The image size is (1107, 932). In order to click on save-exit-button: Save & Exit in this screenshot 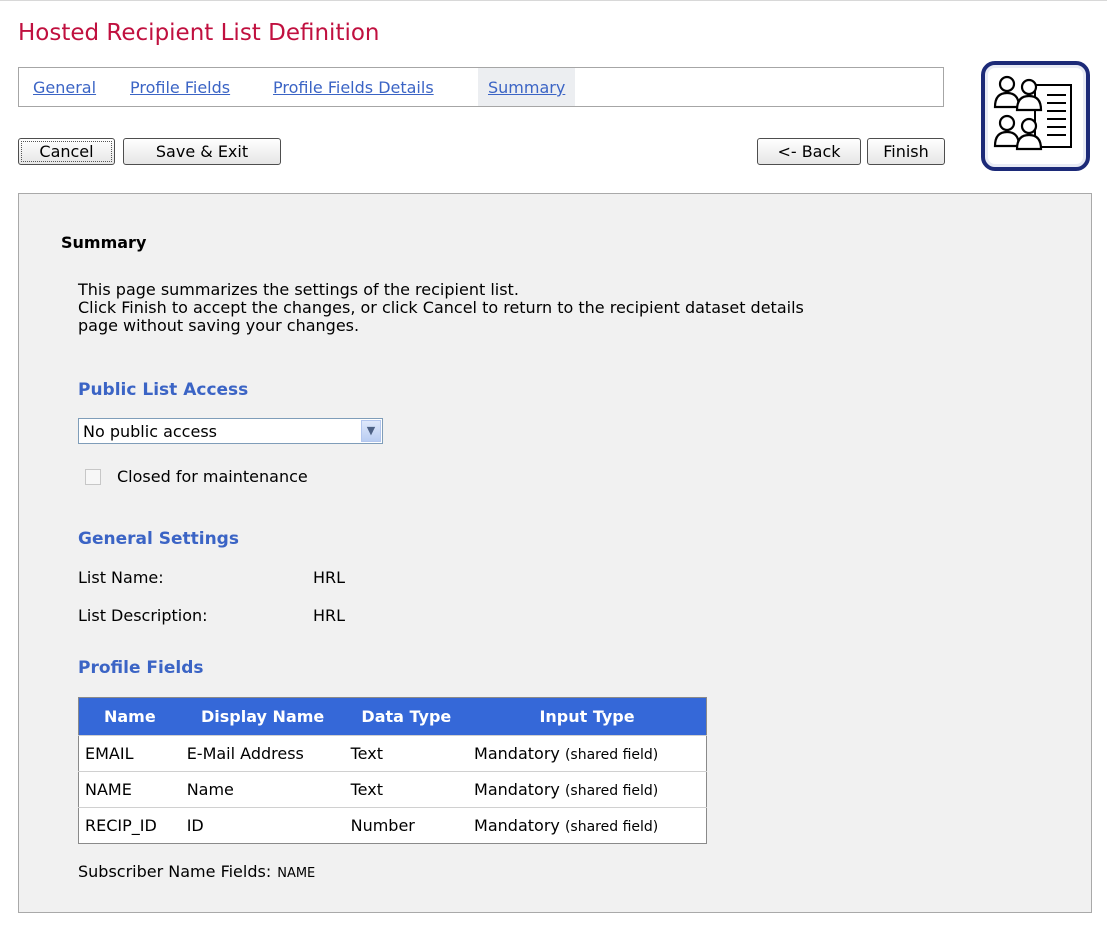, I will do `click(202, 151)`.